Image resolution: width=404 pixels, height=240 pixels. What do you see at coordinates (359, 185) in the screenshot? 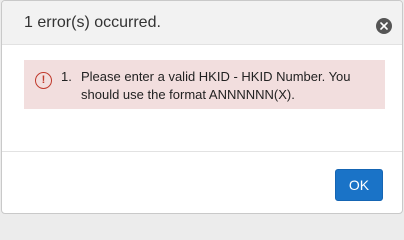
I see `ok-button: OK` at bounding box center [359, 185].